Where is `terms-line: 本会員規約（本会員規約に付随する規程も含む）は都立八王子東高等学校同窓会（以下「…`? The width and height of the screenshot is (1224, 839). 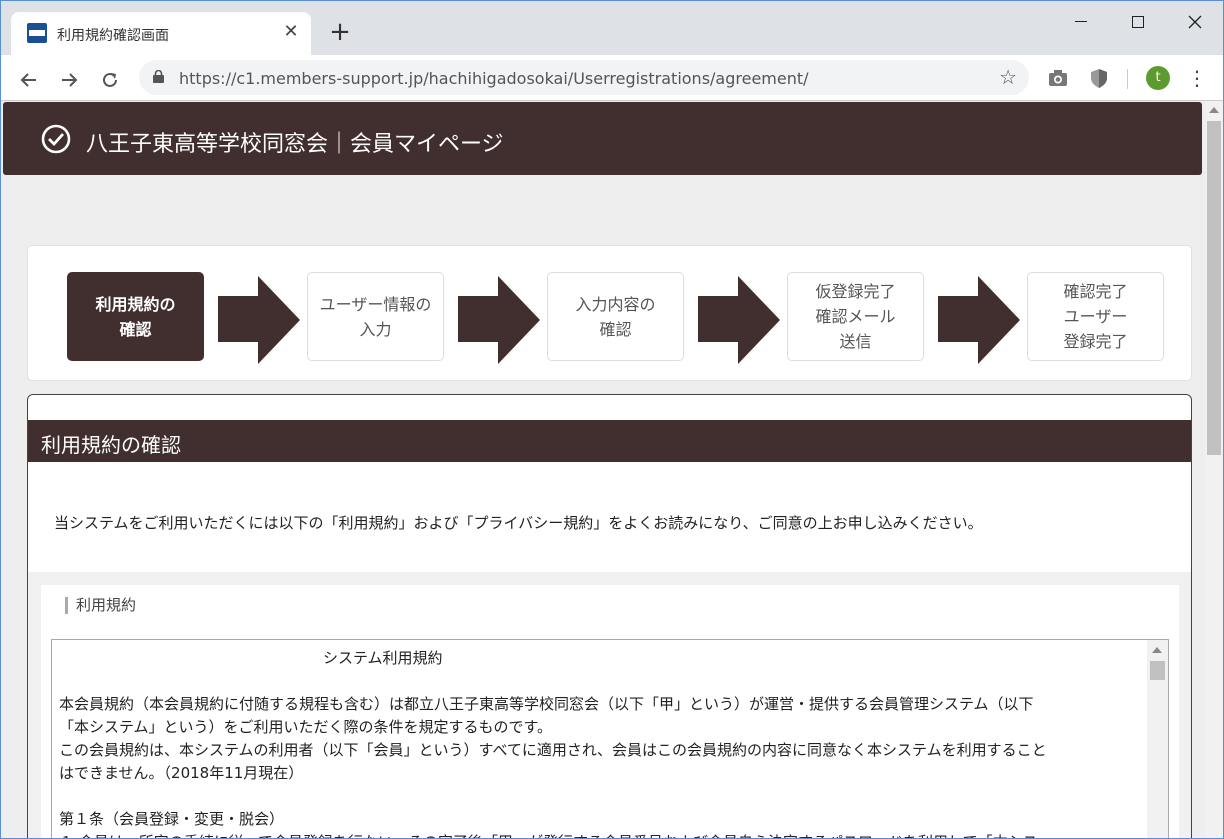 terms-line: 本会員規約（本会員規約に付随する規程も含む）は都立八王子東高等学校同窓会（以下「… is located at coordinates (546, 704).